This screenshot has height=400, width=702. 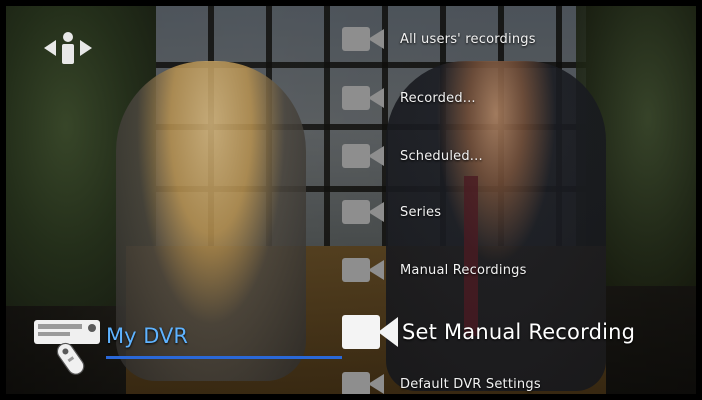 What do you see at coordinates (224, 357) in the screenshot?
I see `section-underline` at bounding box center [224, 357].